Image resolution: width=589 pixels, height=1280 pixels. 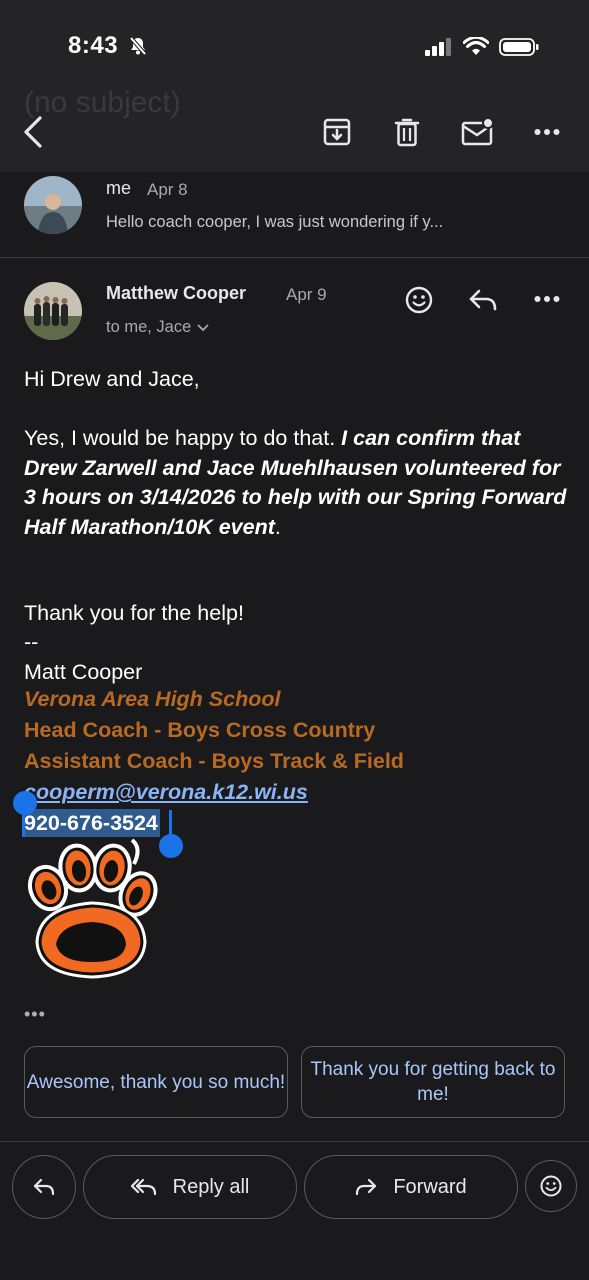 I want to click on signature-title: Assistant Coach - Boys Track & Field, so click(x=214, y=761).